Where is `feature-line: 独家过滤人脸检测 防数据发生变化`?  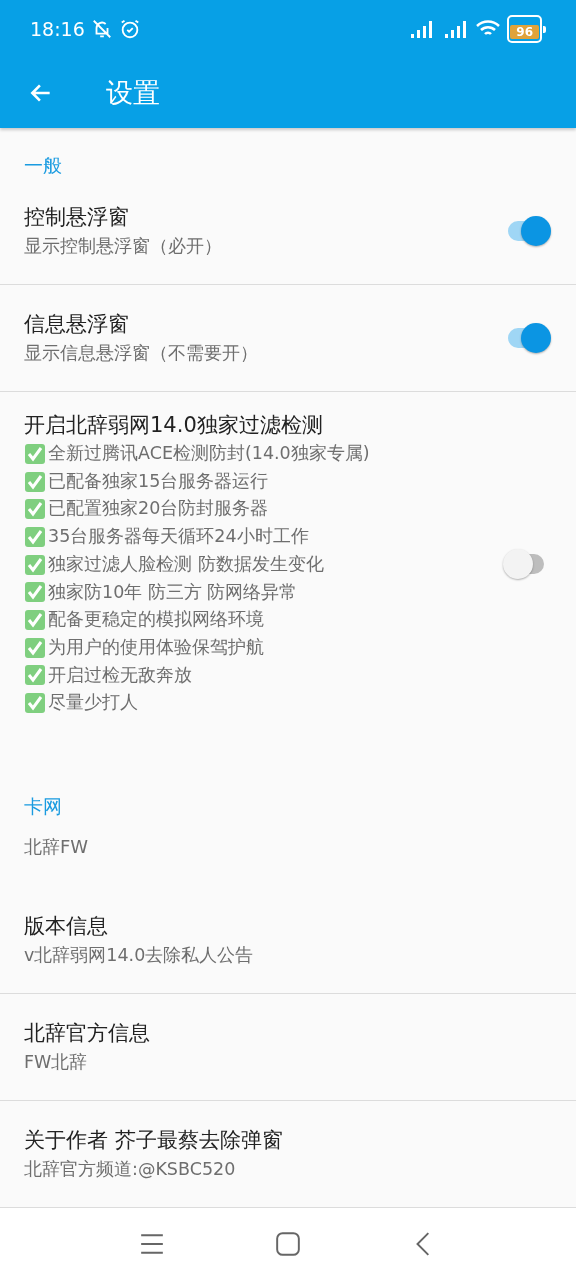 feature-line: 独家过滤人脸检测 防数据发生变化 is located at coordinates (186, 564).